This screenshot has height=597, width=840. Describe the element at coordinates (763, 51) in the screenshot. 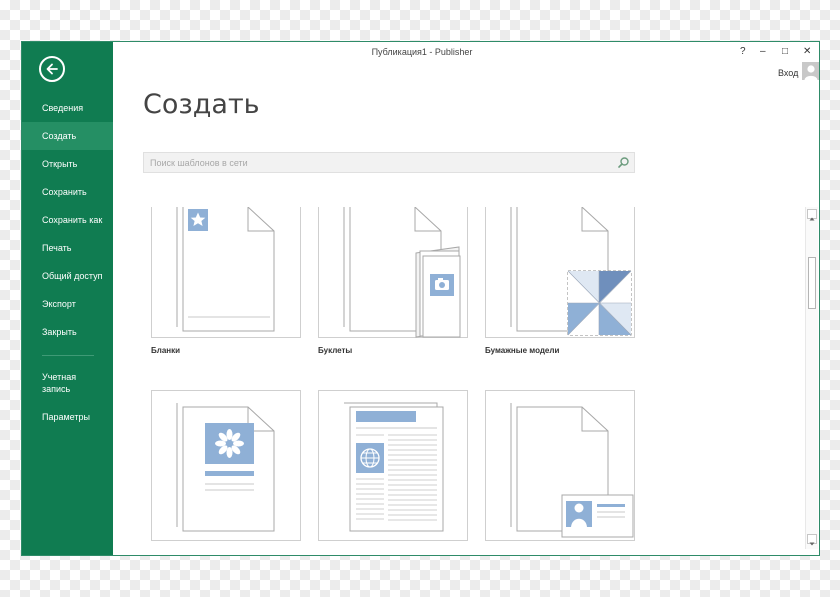

I see `minimize-button: –` at that location.